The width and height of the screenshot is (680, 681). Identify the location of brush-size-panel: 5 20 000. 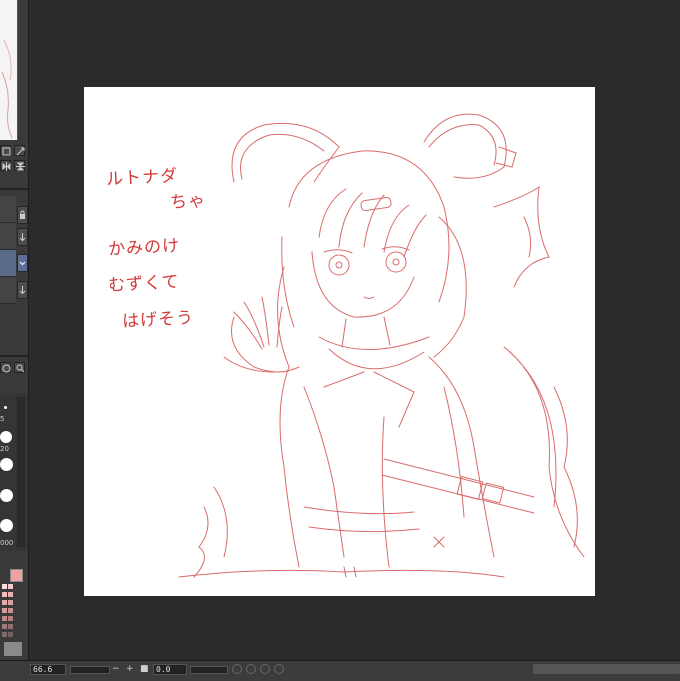
(14, 472).